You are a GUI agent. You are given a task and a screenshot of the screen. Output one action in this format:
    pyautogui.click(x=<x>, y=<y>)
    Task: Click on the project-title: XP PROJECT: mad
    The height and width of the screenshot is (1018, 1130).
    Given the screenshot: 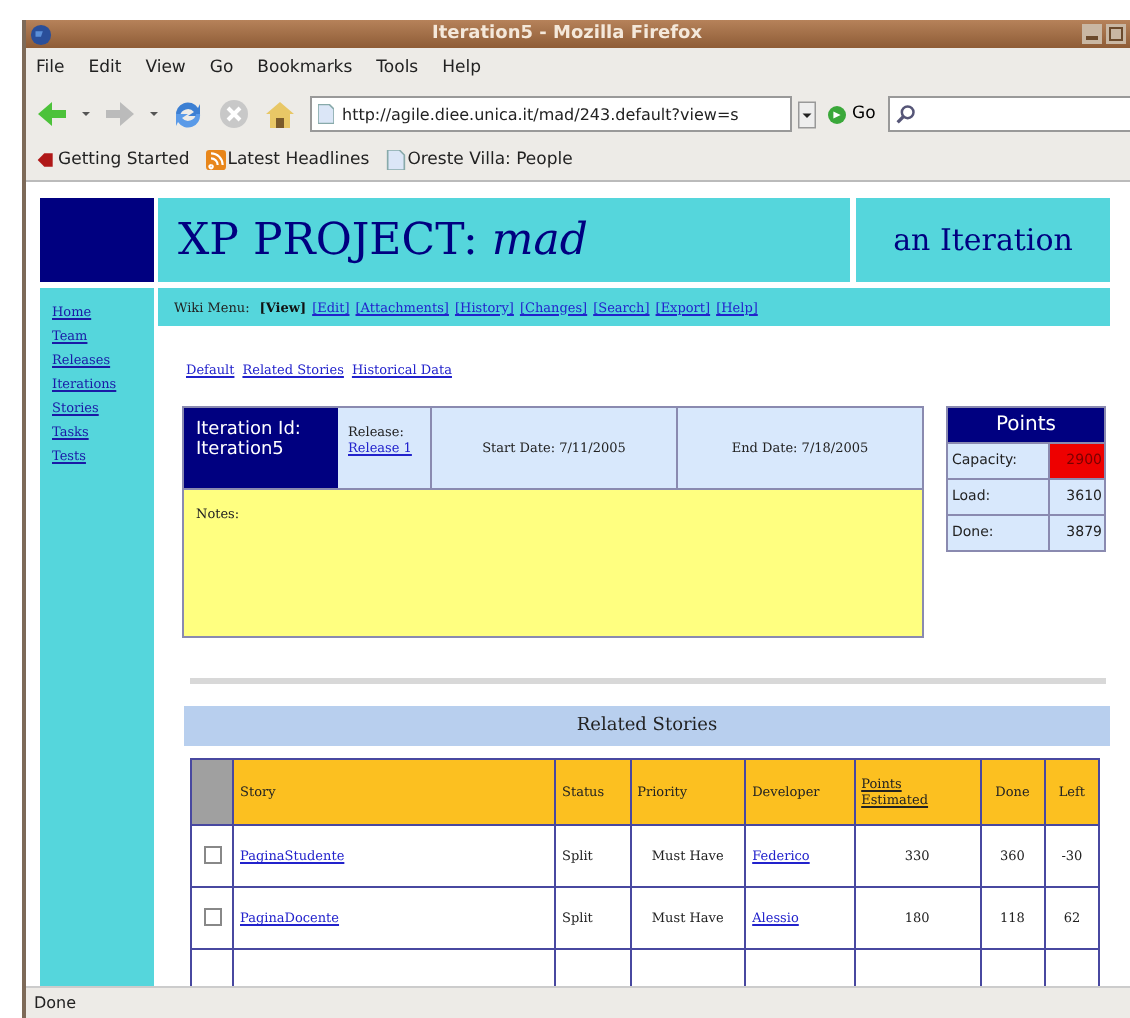 What is the action you would take?
    pyautogui.click(x=383, y=240)
    